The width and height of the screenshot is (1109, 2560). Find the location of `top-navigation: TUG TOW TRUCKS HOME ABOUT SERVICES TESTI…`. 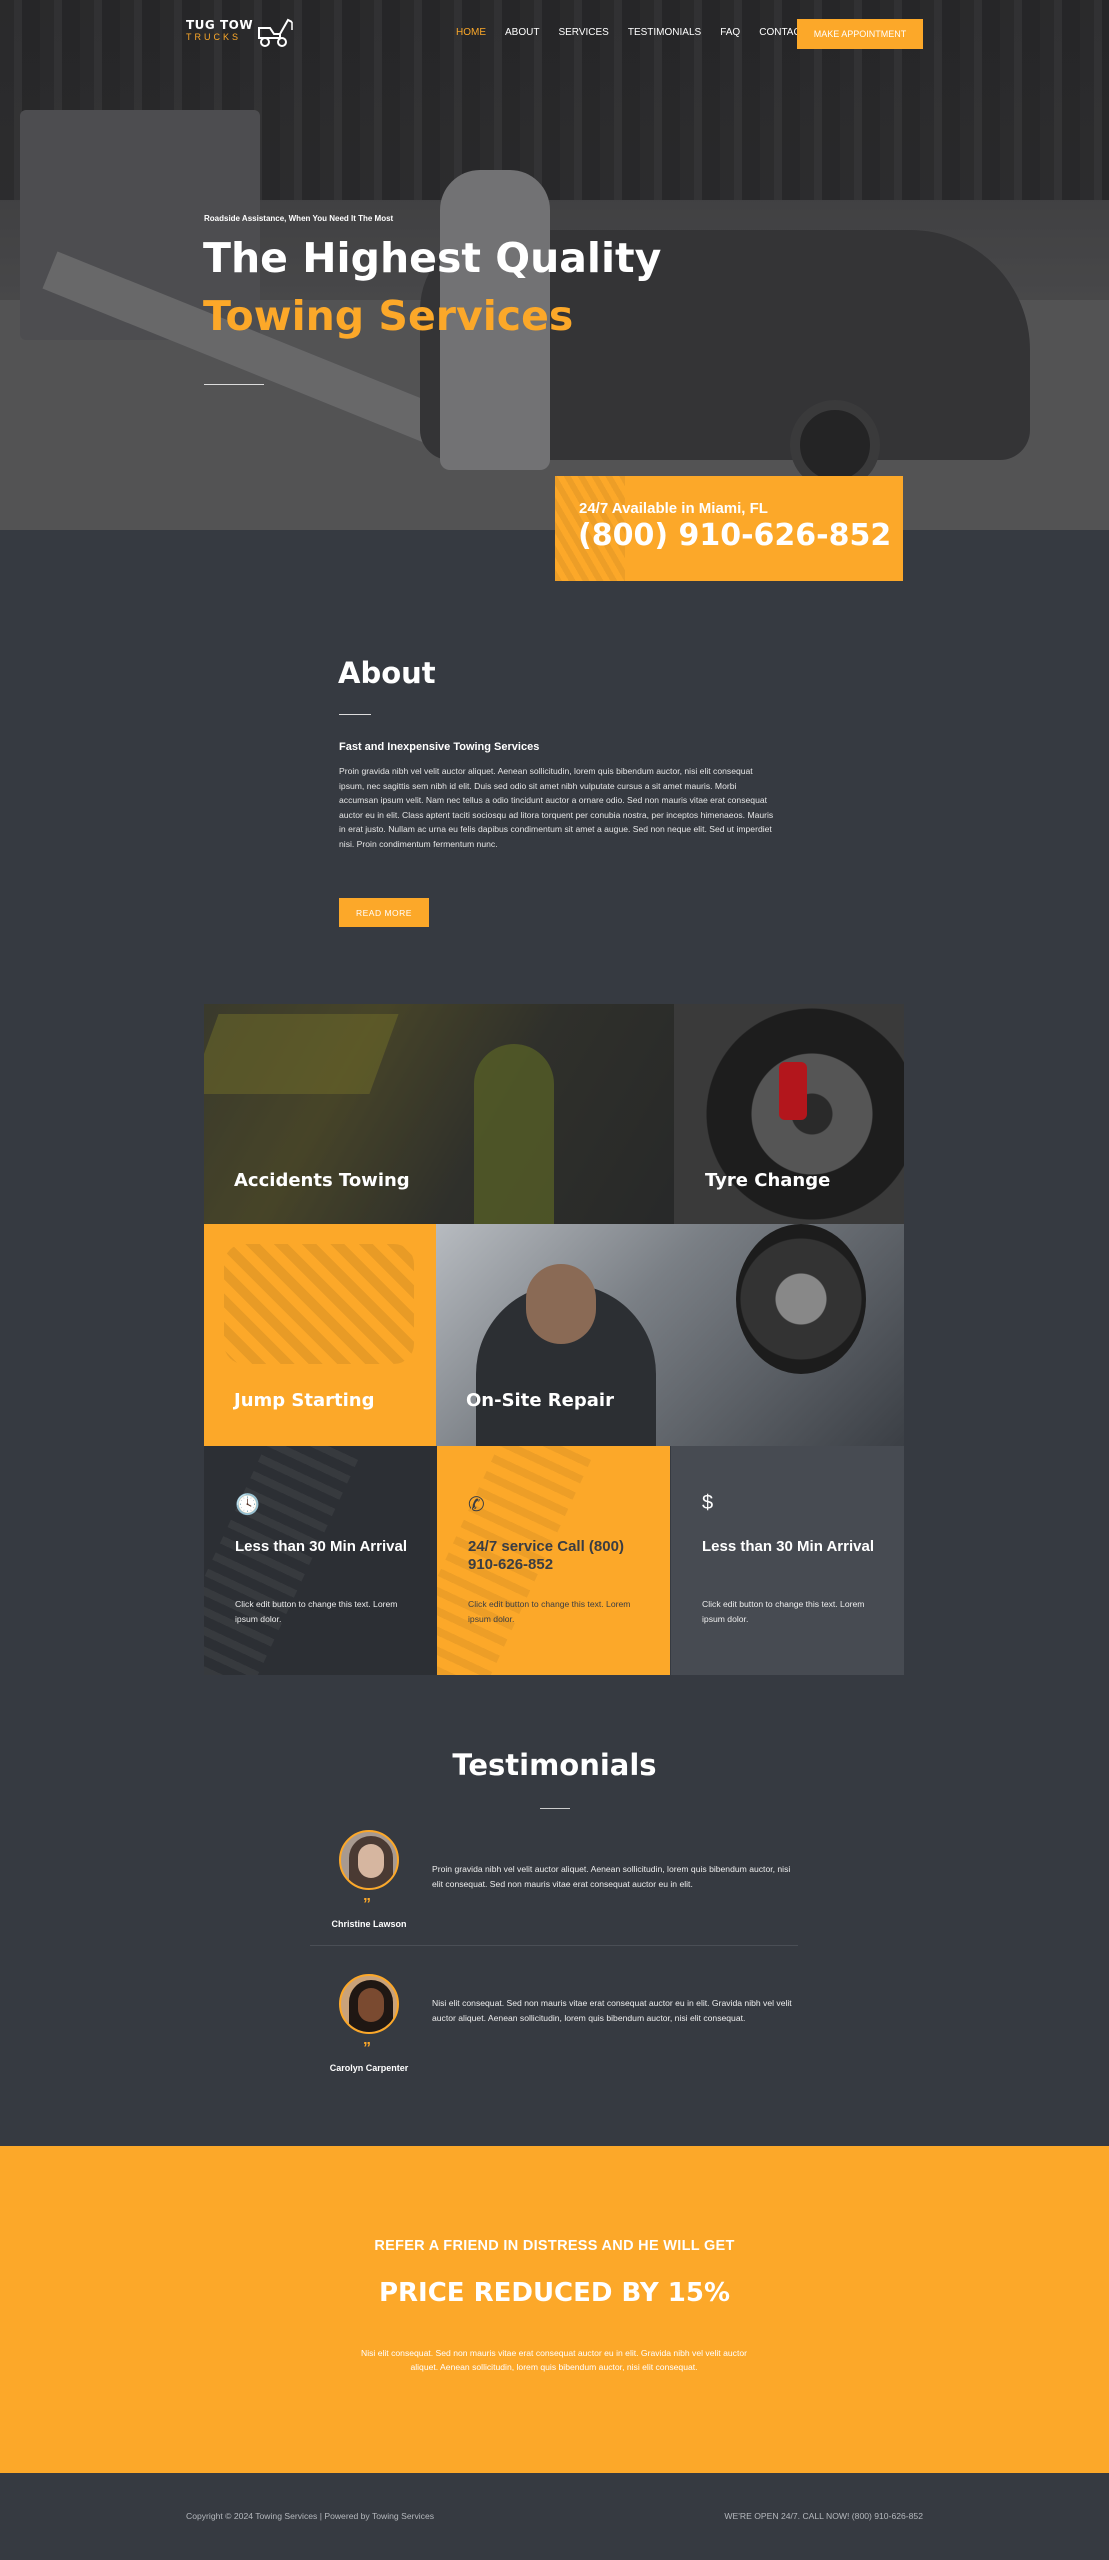

top-navigation: TUG TOW TRUCKS HOME ABOUT SERVICES TESTI… is located at coordinates (554, 34).